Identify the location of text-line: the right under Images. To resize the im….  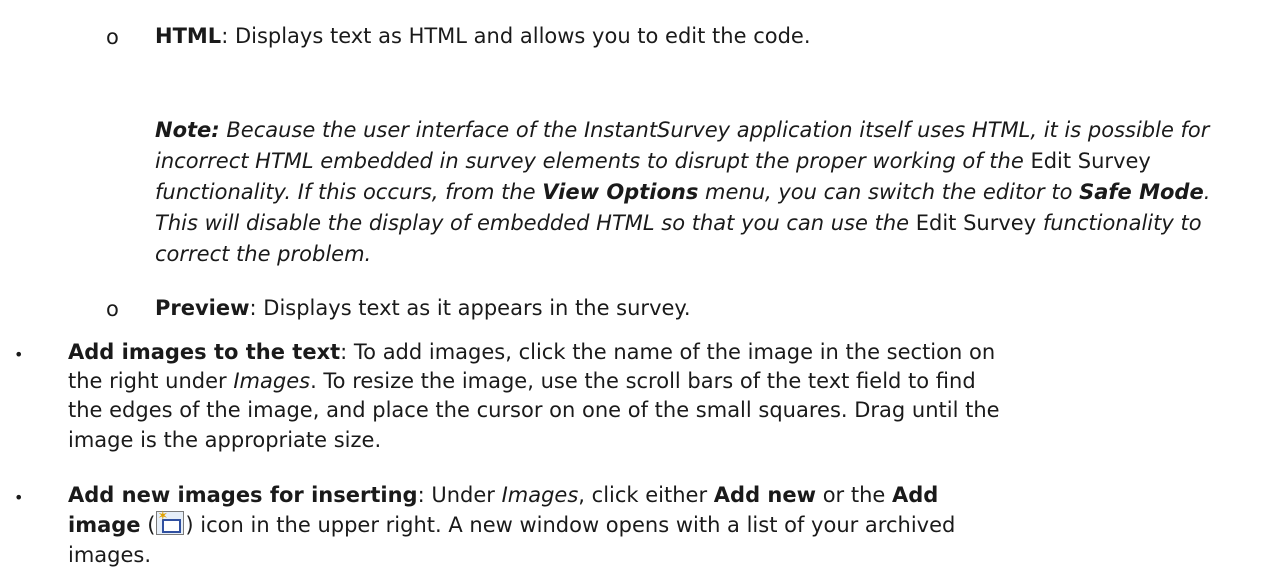
(522, 381).